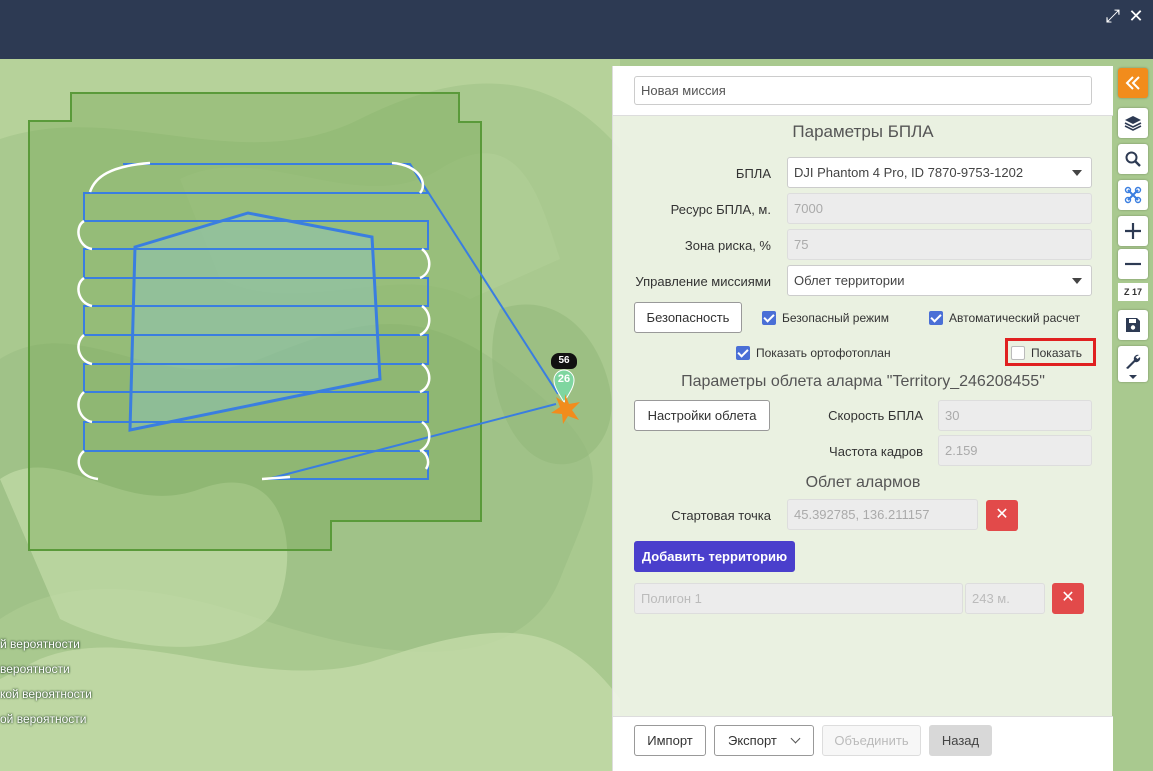 This screenshot has width=1153, height=771. I want to click on panel-footer: Импорт Экспорт Объединить Назад, so click(863, 743).